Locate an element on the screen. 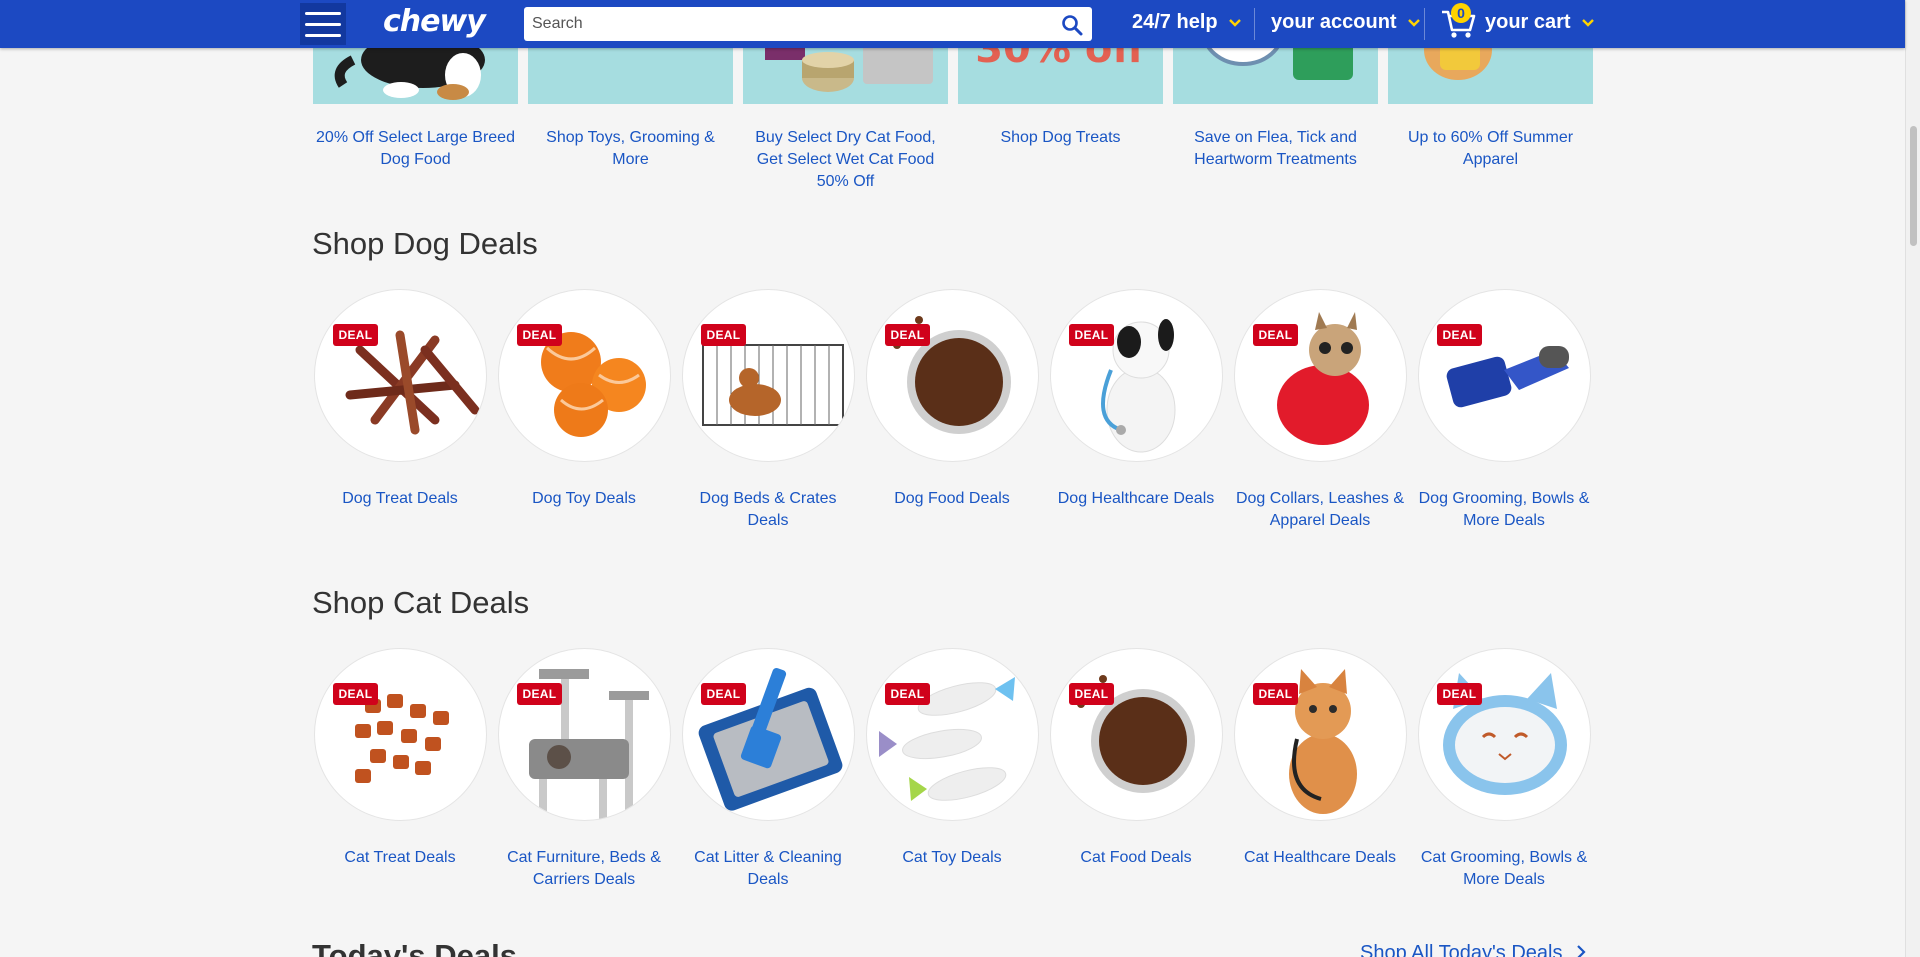  deal-item: DEAL Dog Healthcare Deals is located at coordinates (1136, 399).